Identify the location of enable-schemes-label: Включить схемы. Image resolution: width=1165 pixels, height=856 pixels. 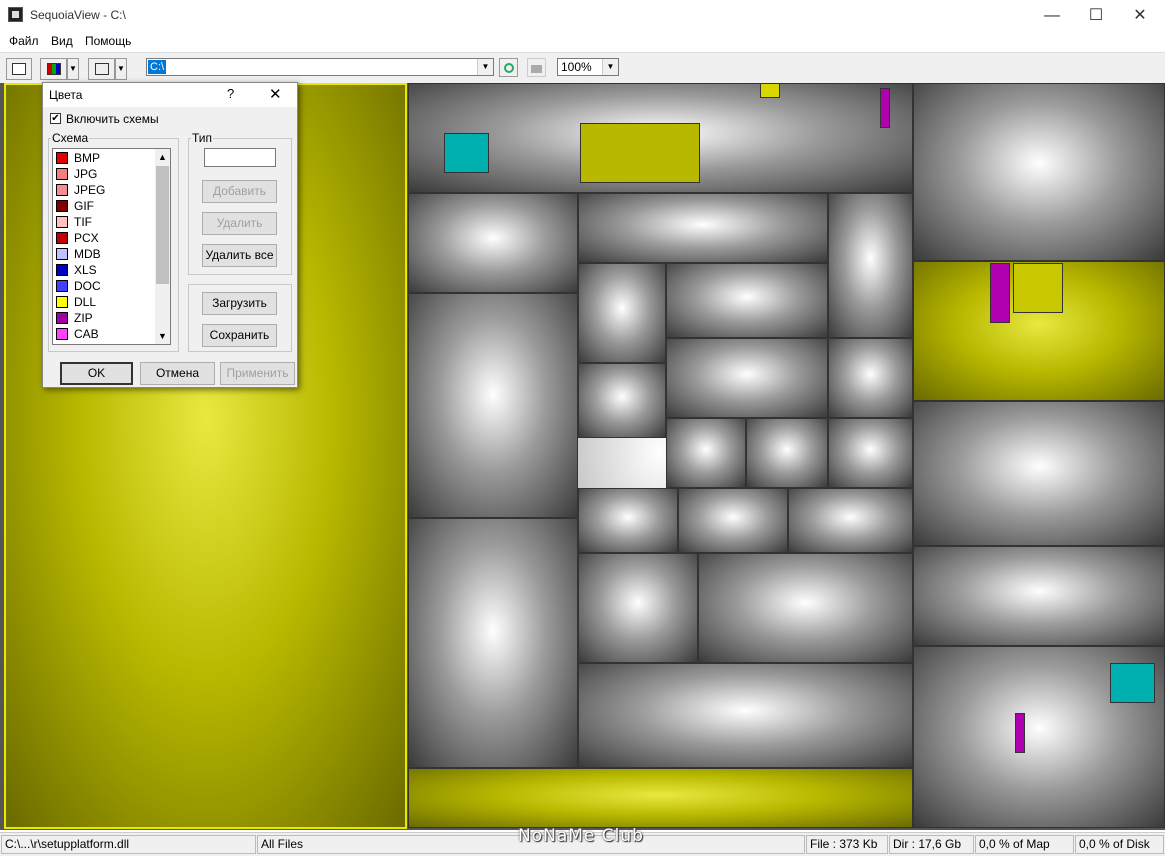
(112, 119).